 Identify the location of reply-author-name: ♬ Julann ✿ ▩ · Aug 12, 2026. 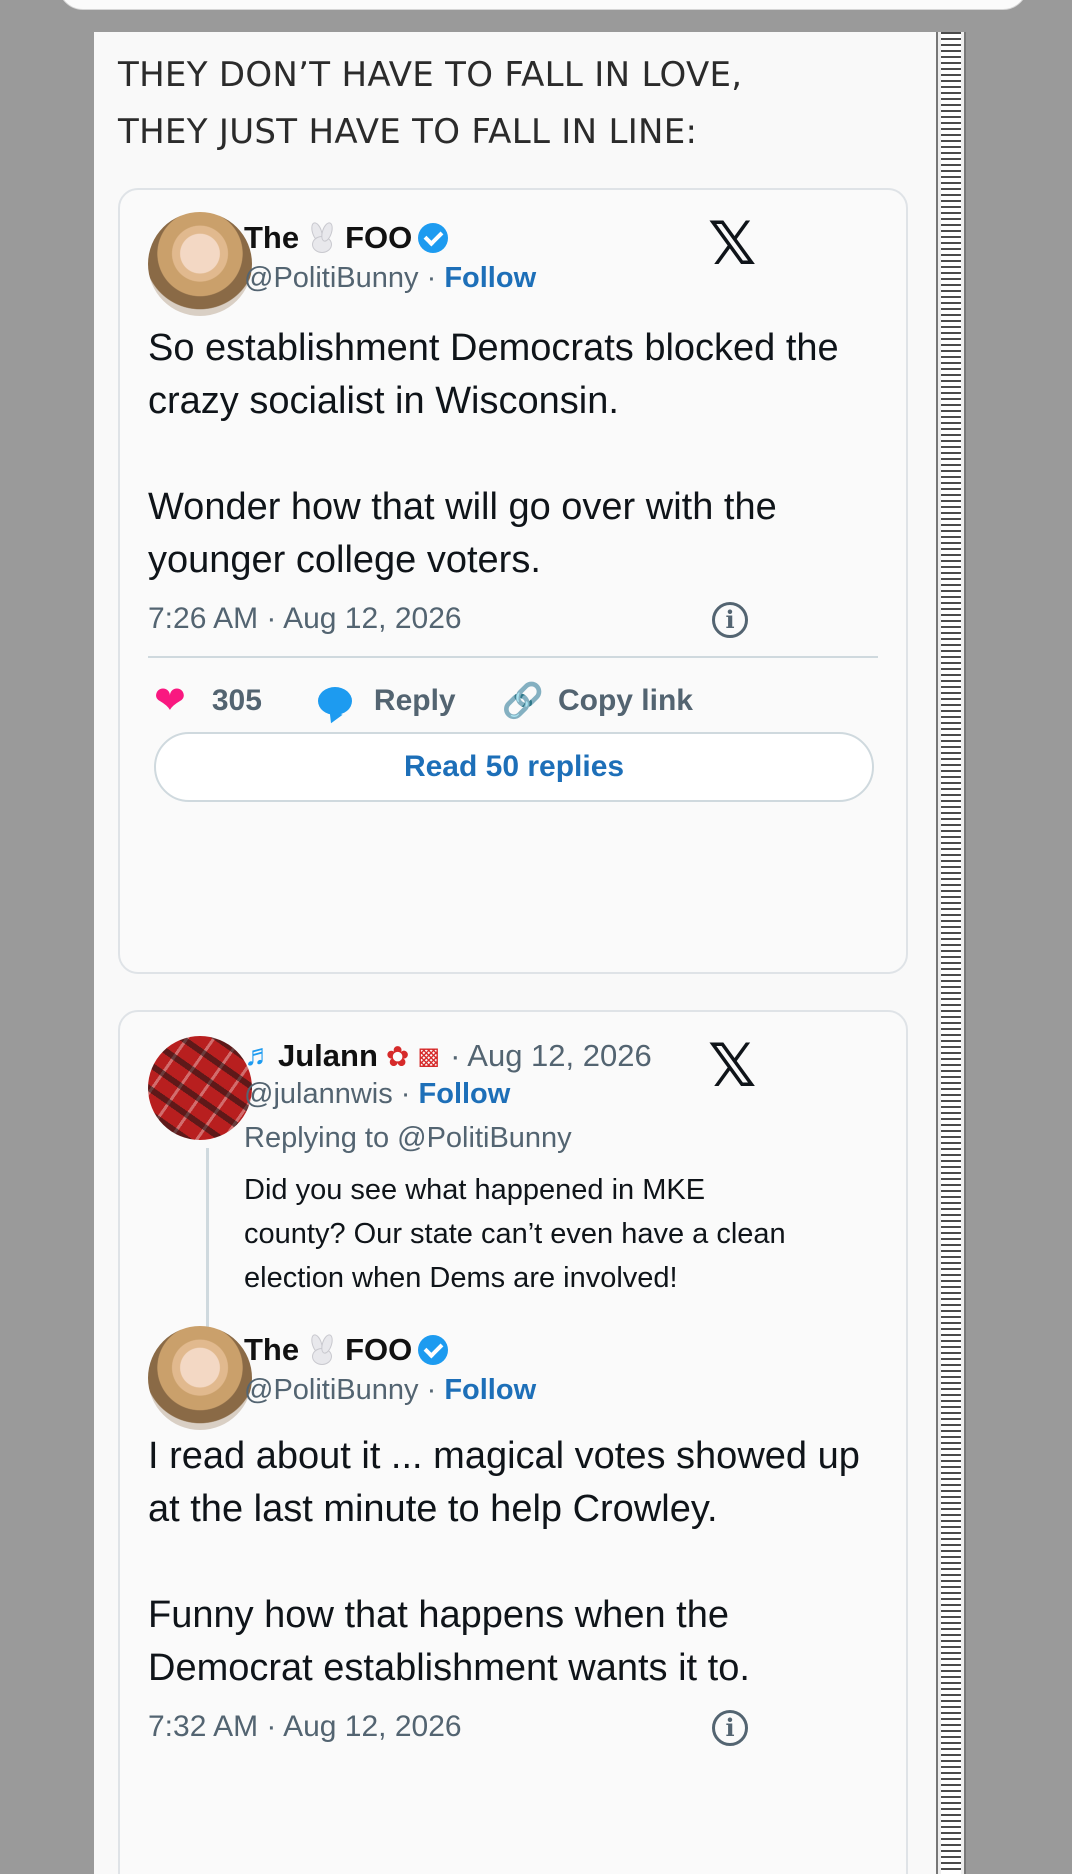
(448, 1056).